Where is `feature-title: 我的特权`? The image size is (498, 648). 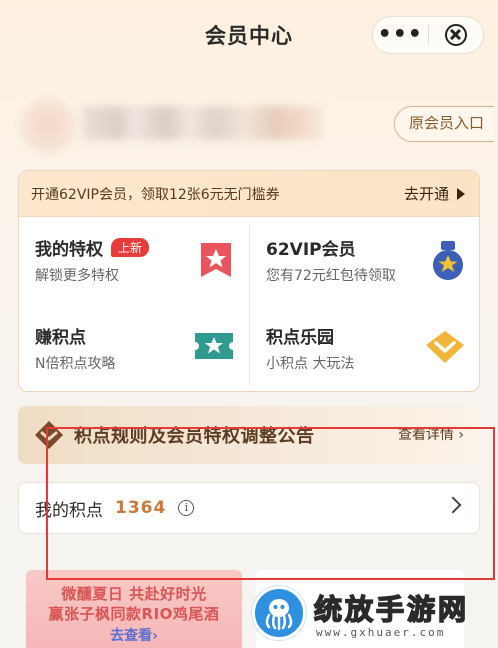 feature-title: 我的特权 is located at coordinates (69, 250).